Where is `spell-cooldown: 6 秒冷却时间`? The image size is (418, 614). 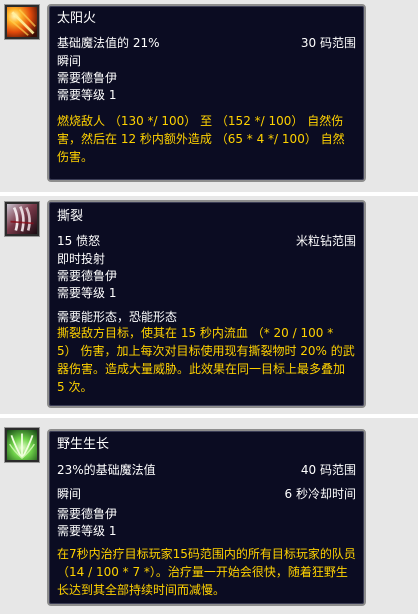
spell-cooldown: 6 秒冷却时间 is located at coordinates (320, 494).